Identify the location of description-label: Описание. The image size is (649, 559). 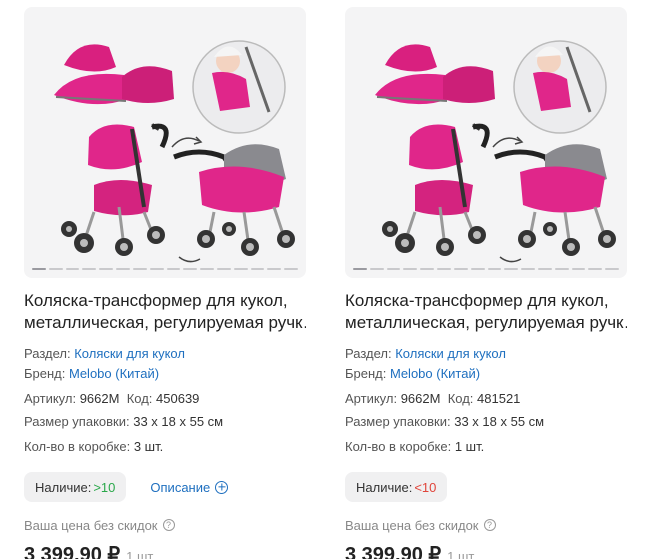
(180, 487).